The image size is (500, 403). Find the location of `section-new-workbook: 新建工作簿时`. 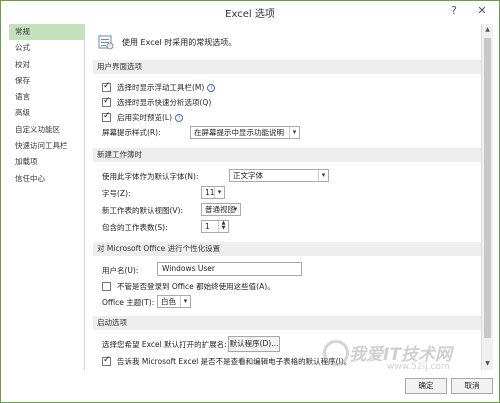

section-new-workbook: 新建工作簿时 is located at coordinates (287, 155).